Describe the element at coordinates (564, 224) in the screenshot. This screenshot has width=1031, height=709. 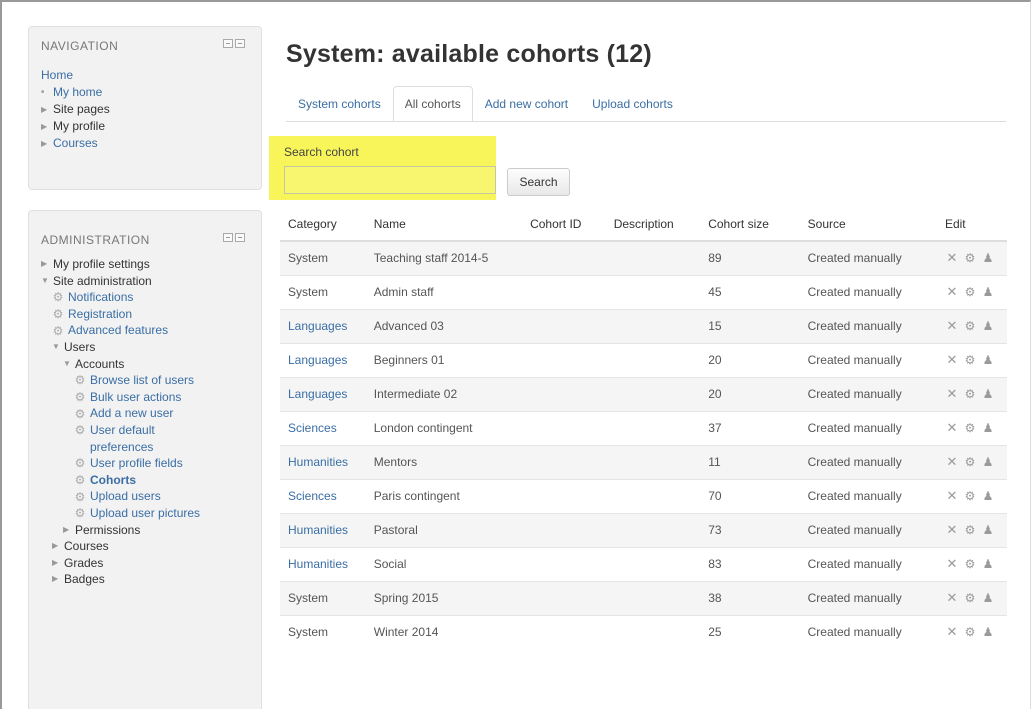
I see `column-header-cohort-id: Cohort ID` at that location.